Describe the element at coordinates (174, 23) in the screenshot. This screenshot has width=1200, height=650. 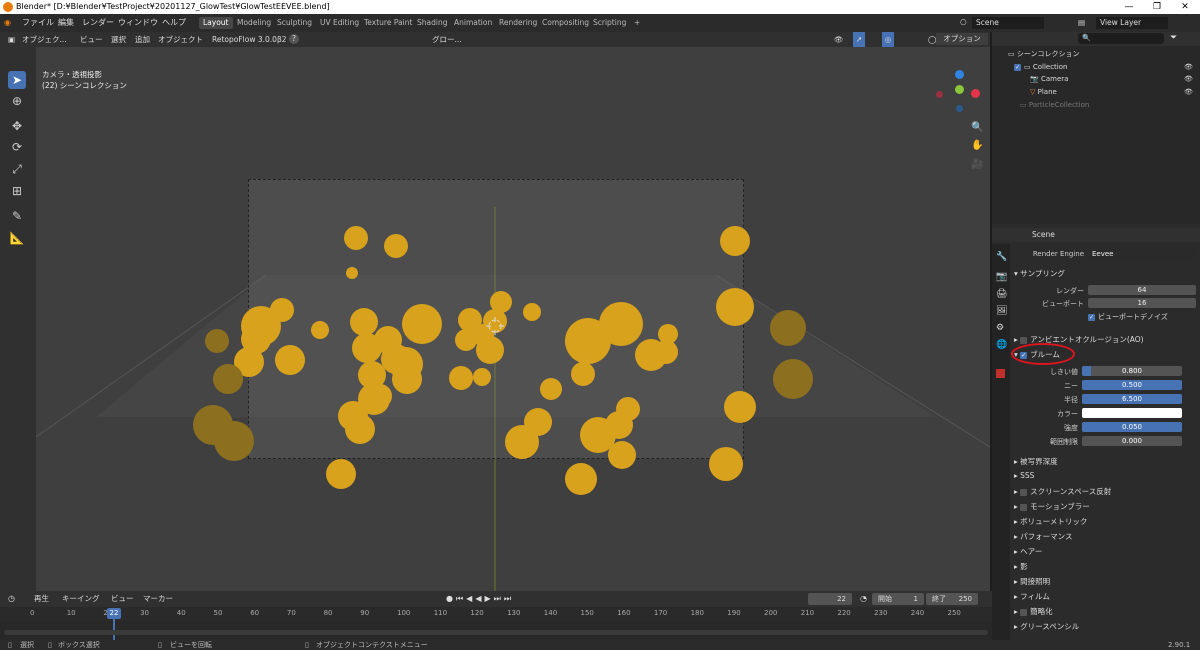
I see `menu-help: ヘルプ` at that location.